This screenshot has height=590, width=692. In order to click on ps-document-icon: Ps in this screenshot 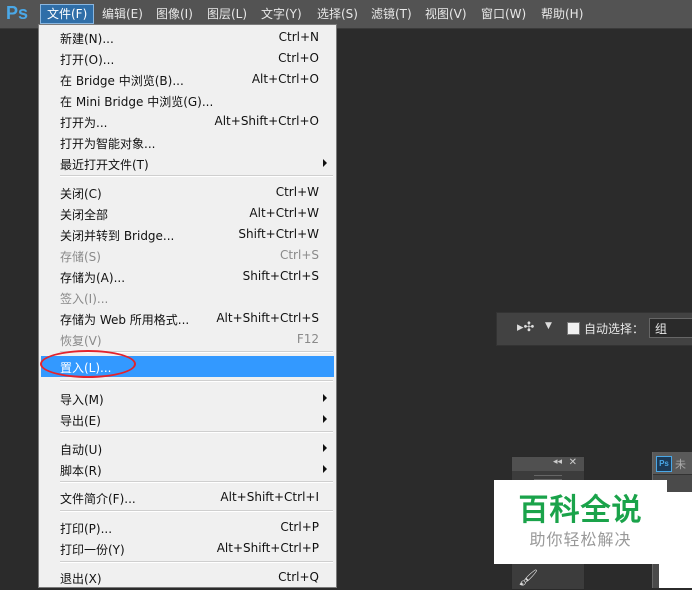, I will do `click(664, 464)`.